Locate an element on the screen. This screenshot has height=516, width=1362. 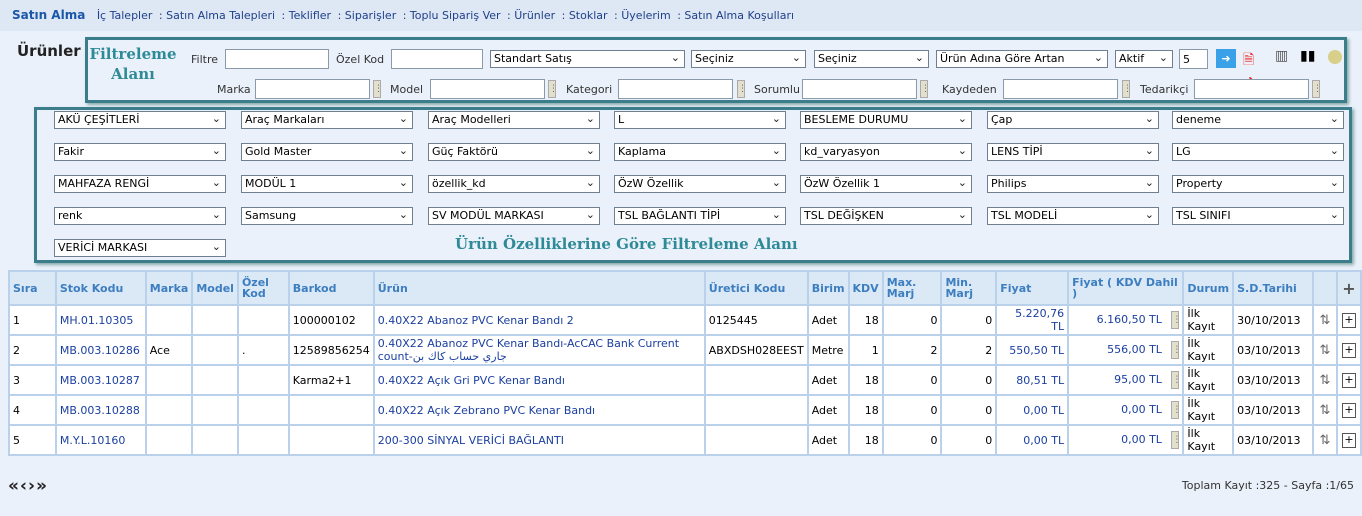
table-cell: M.Y.L.10160 is located at coordinates (100, 440).